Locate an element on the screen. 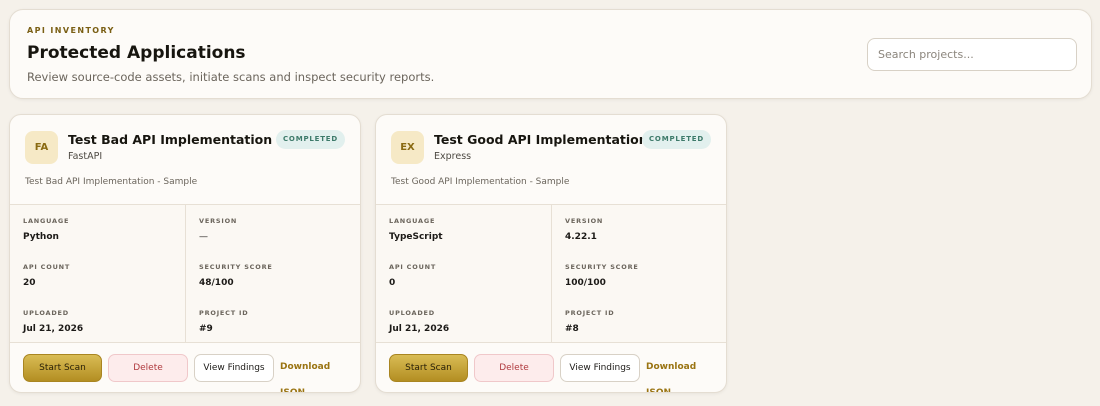 This screenshot has width=1100, height=406. project-avatar: EX is located at coordinates (407, 147).